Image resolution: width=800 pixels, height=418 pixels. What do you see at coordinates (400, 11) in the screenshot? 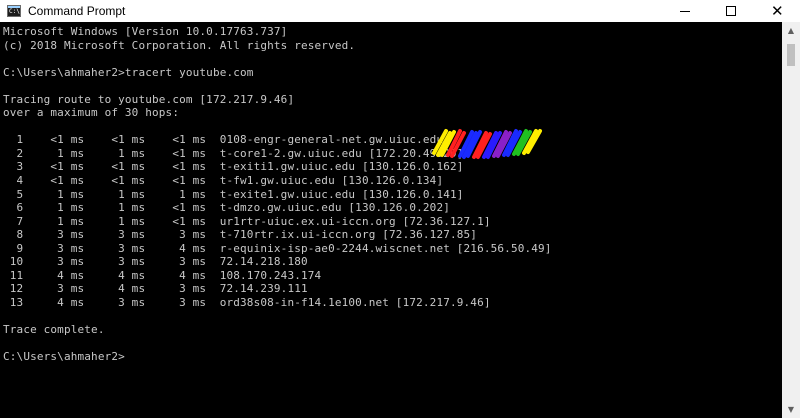
I see `title-bar: C:\ Command Prompt ✕` at bounding box center [400, 11].